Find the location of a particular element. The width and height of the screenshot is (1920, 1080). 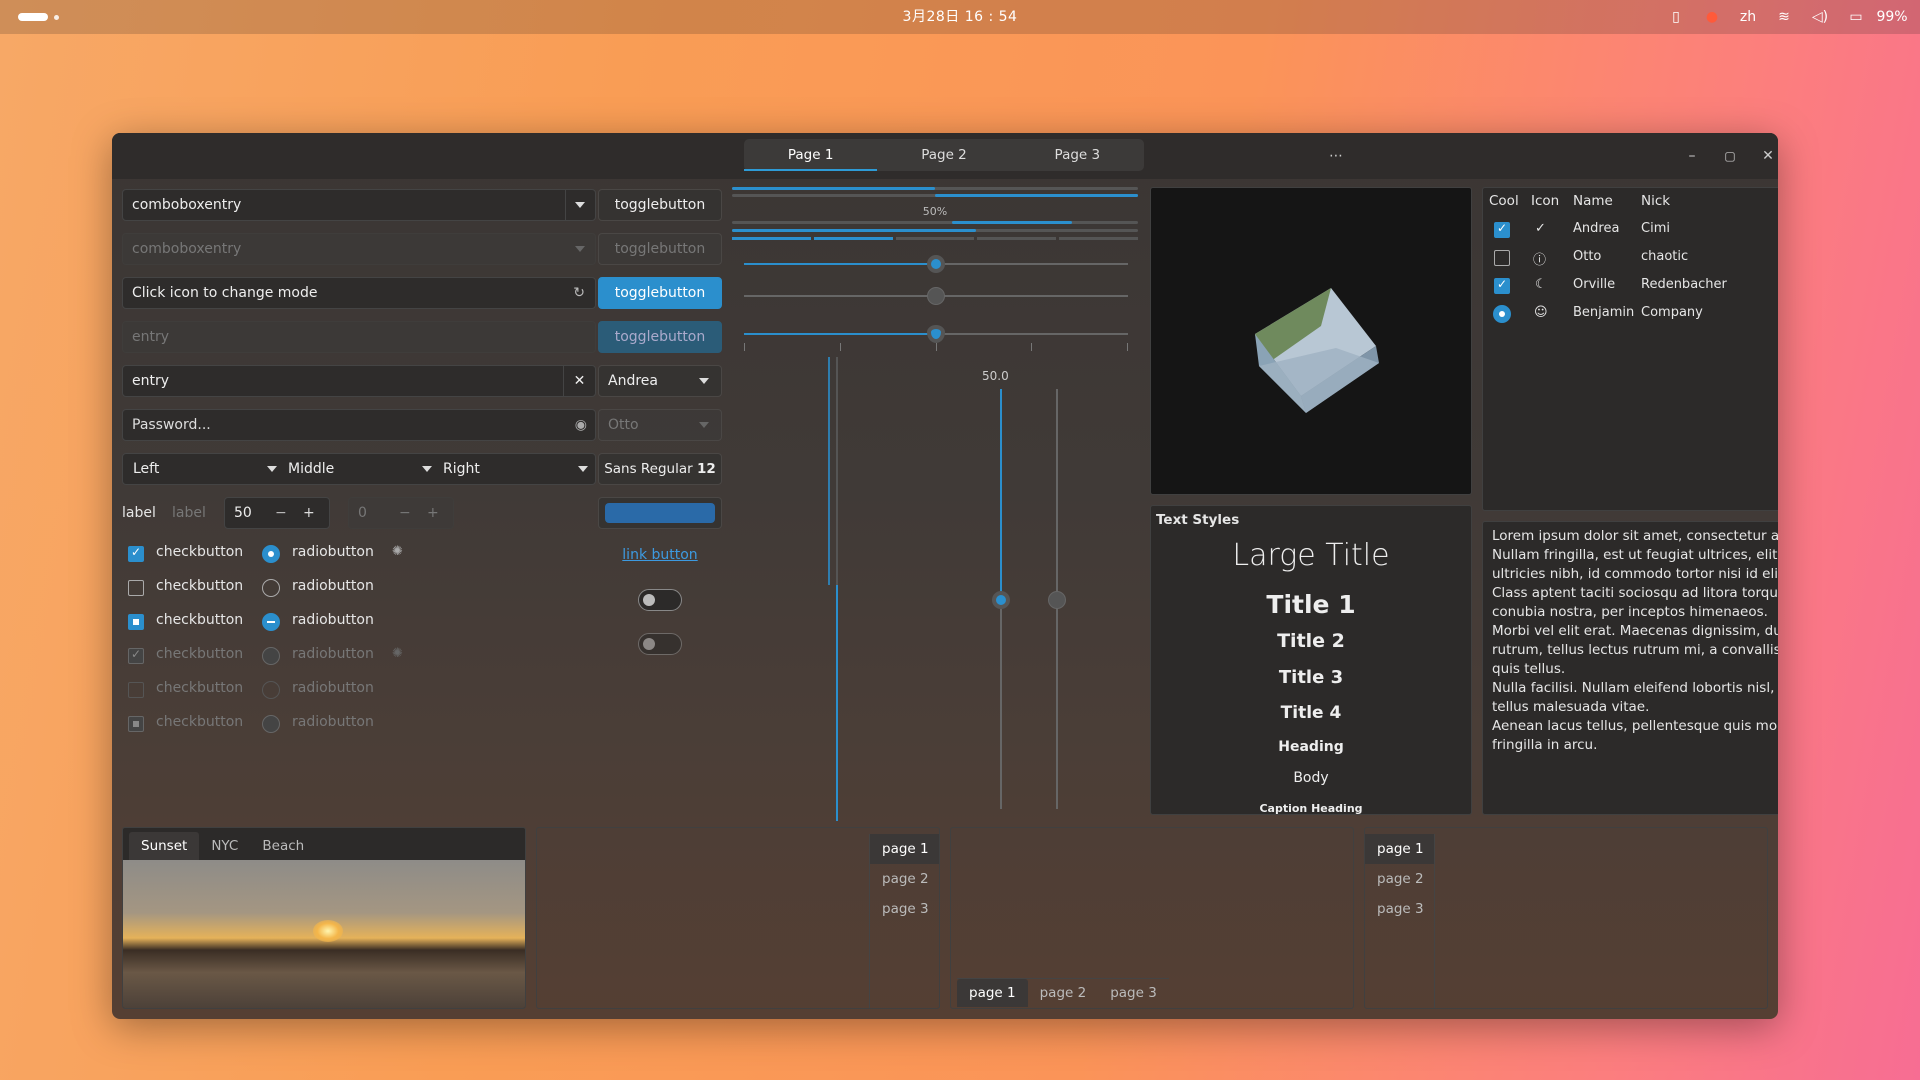

color-swatch is located at coordinates (660, 513).